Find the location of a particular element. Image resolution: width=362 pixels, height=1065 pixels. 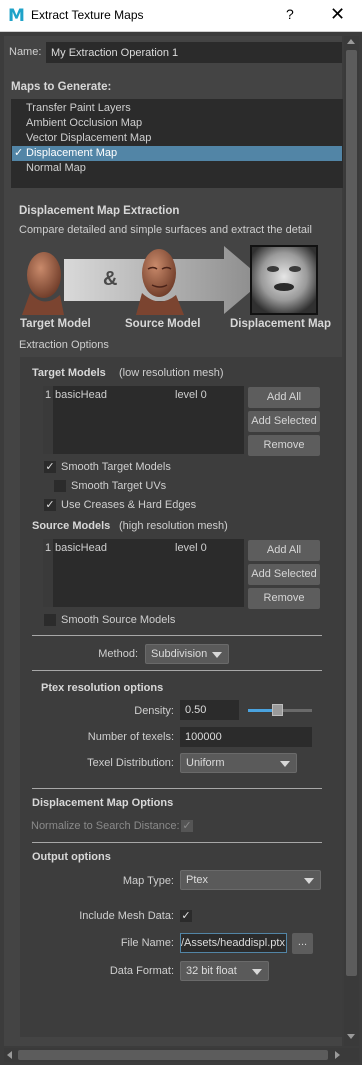

maps-list-item-label: Vector Displacement Map is located at coordinates (89, 138).